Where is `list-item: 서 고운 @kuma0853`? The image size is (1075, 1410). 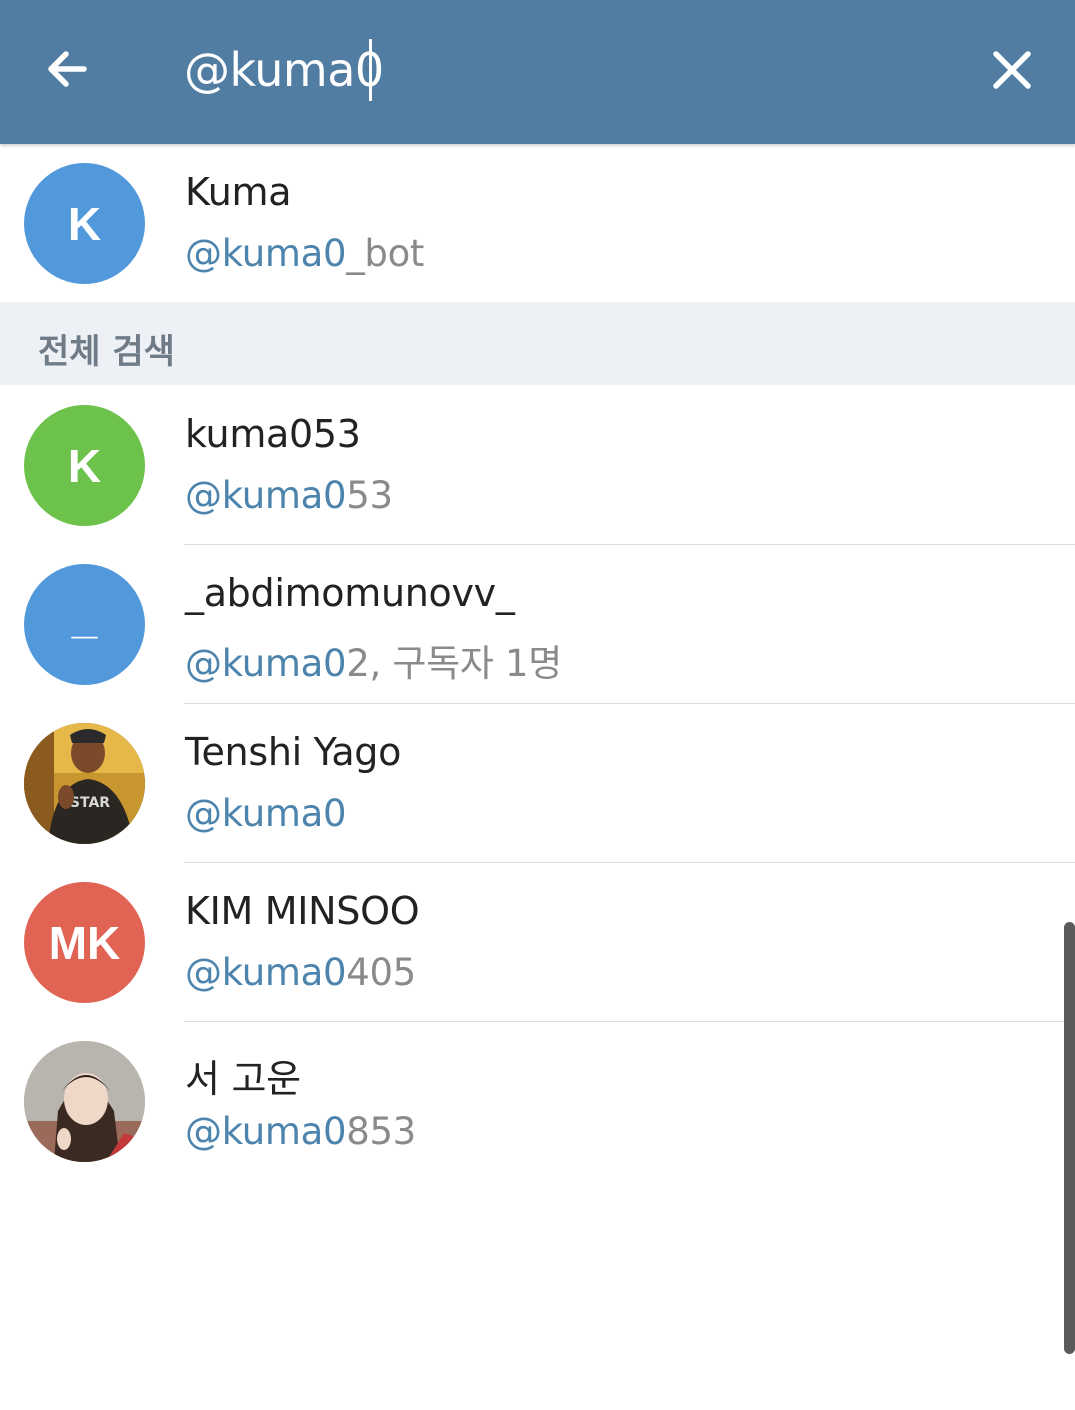
list-item: 서 고운 @kuma0853 is located at coordinates (537, 1100).